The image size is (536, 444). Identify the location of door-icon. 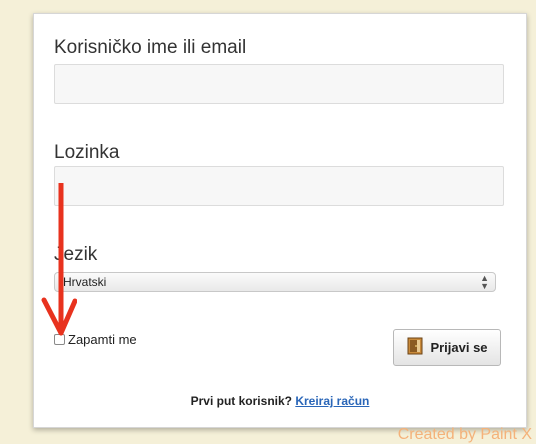
(416, 347).